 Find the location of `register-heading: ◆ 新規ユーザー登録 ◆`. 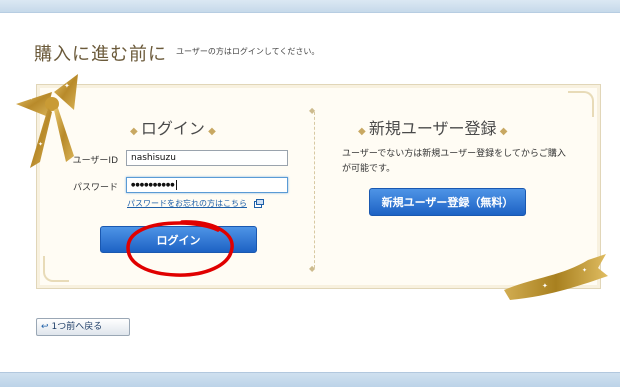

register-heading: ◆ 新規ユーザー登録 ◆ is located at coordinates (432, 127).